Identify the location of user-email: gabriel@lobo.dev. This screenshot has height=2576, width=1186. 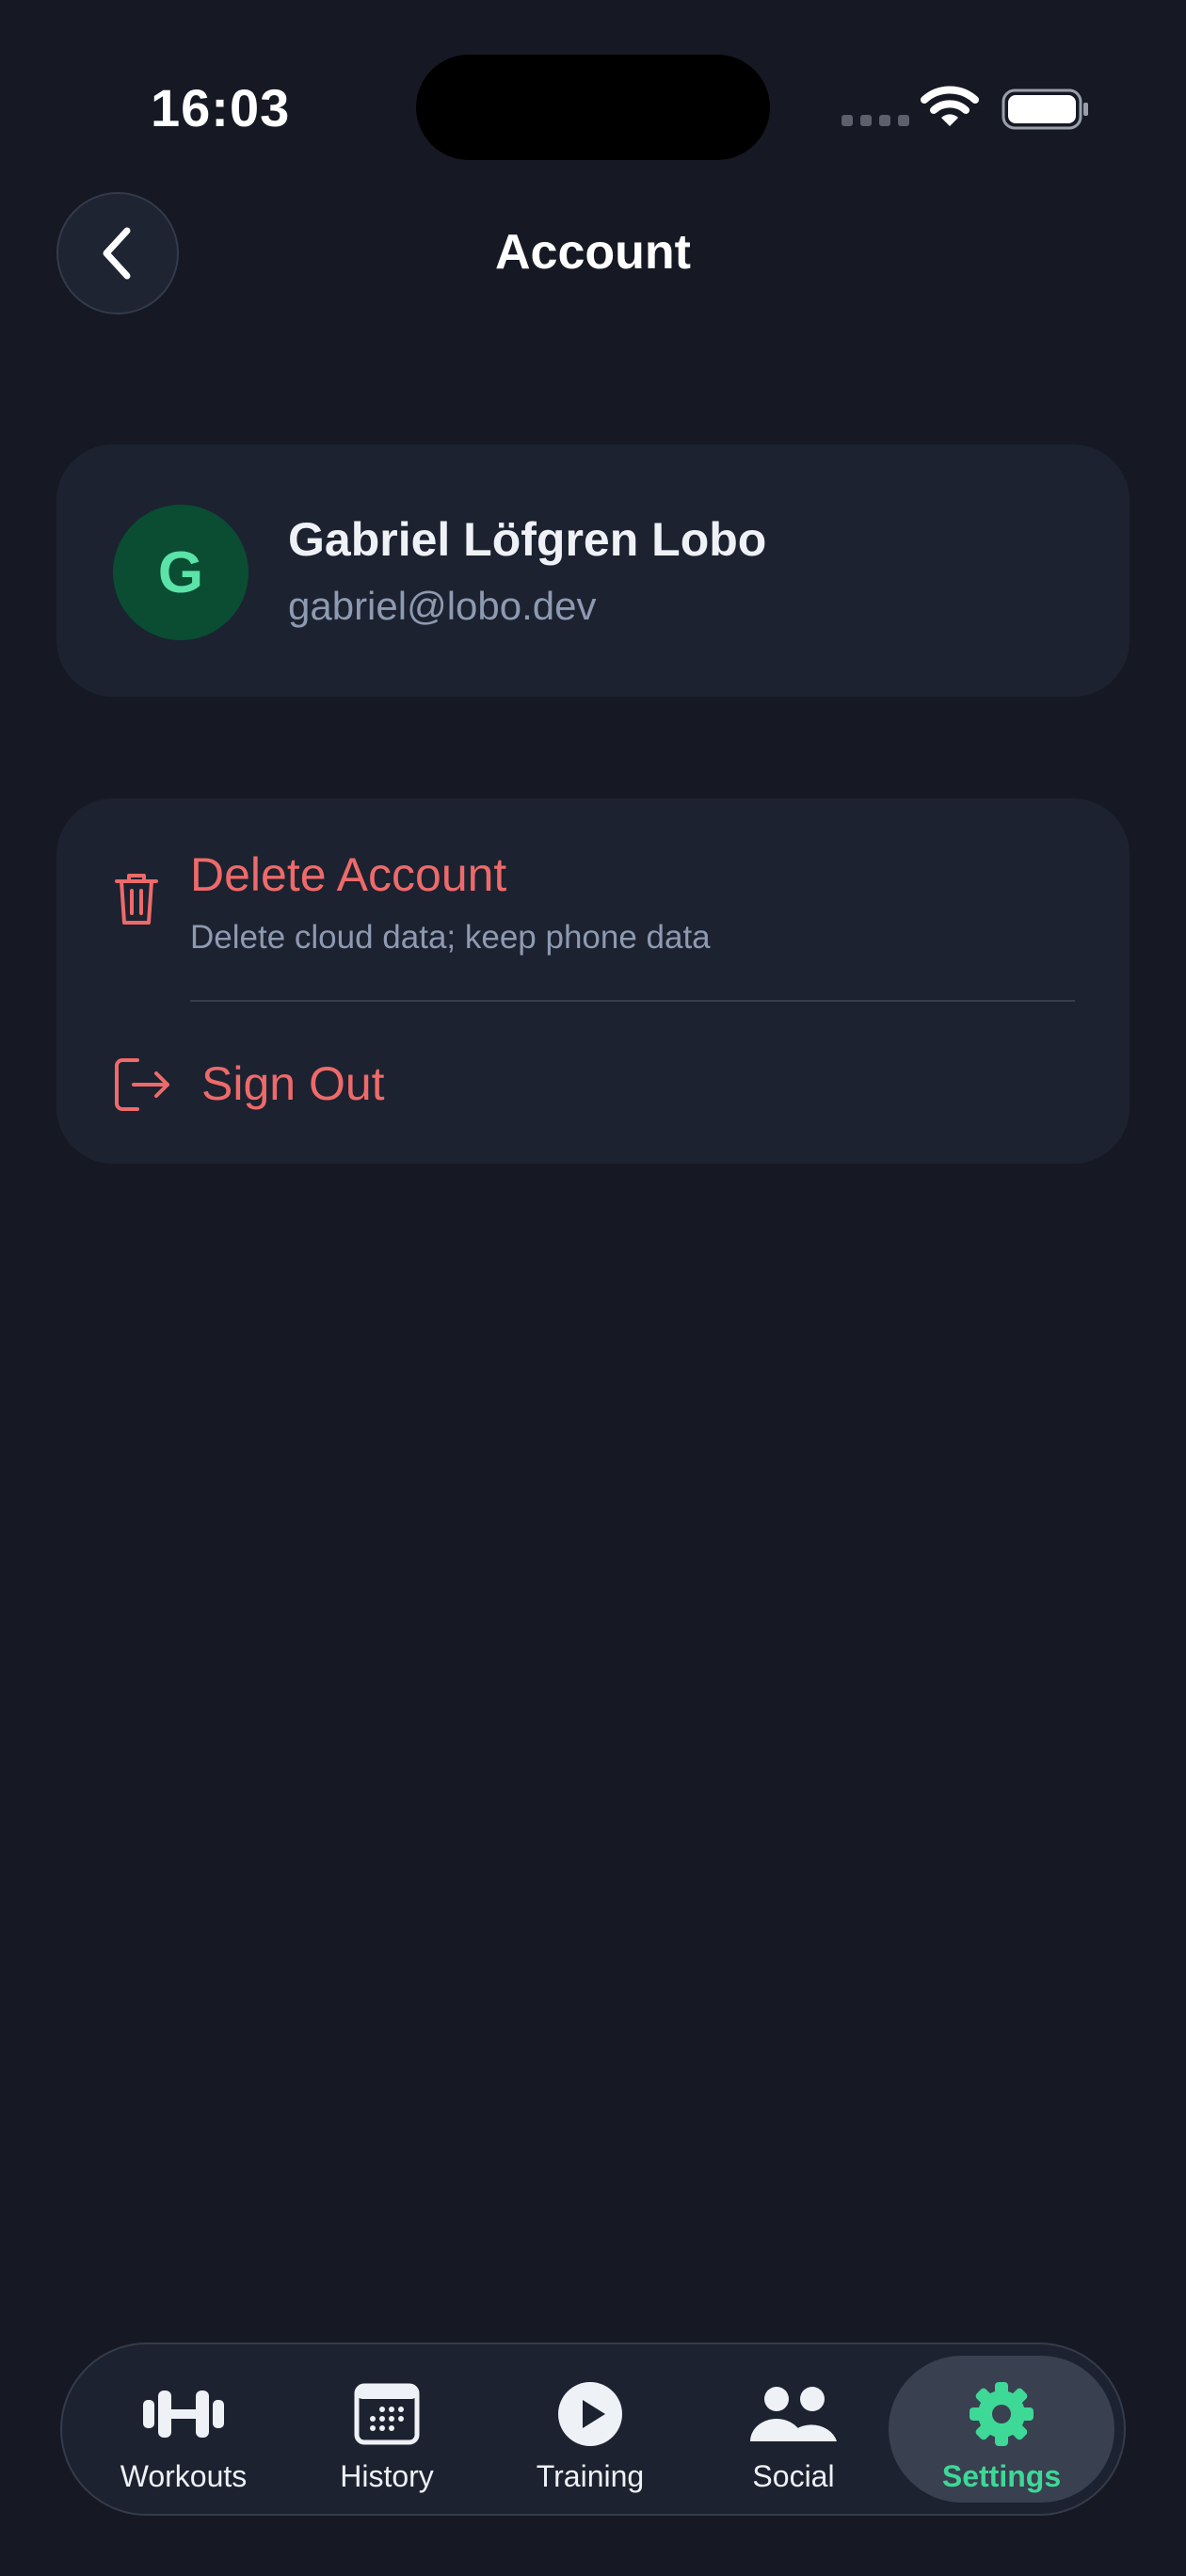
(442, 606).